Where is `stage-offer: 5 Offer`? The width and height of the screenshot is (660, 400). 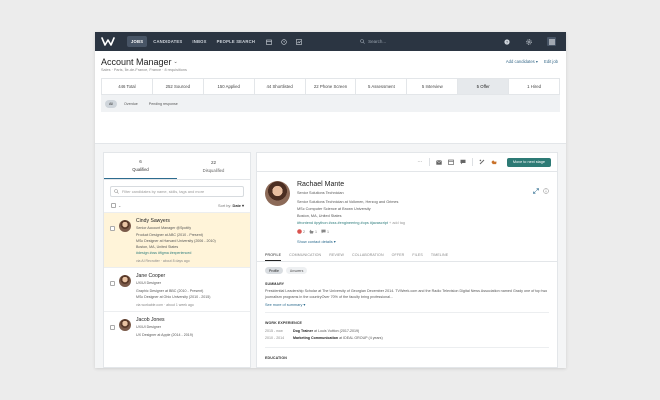 stage-offer: 5 Offer is located at coordinates (484, 86).